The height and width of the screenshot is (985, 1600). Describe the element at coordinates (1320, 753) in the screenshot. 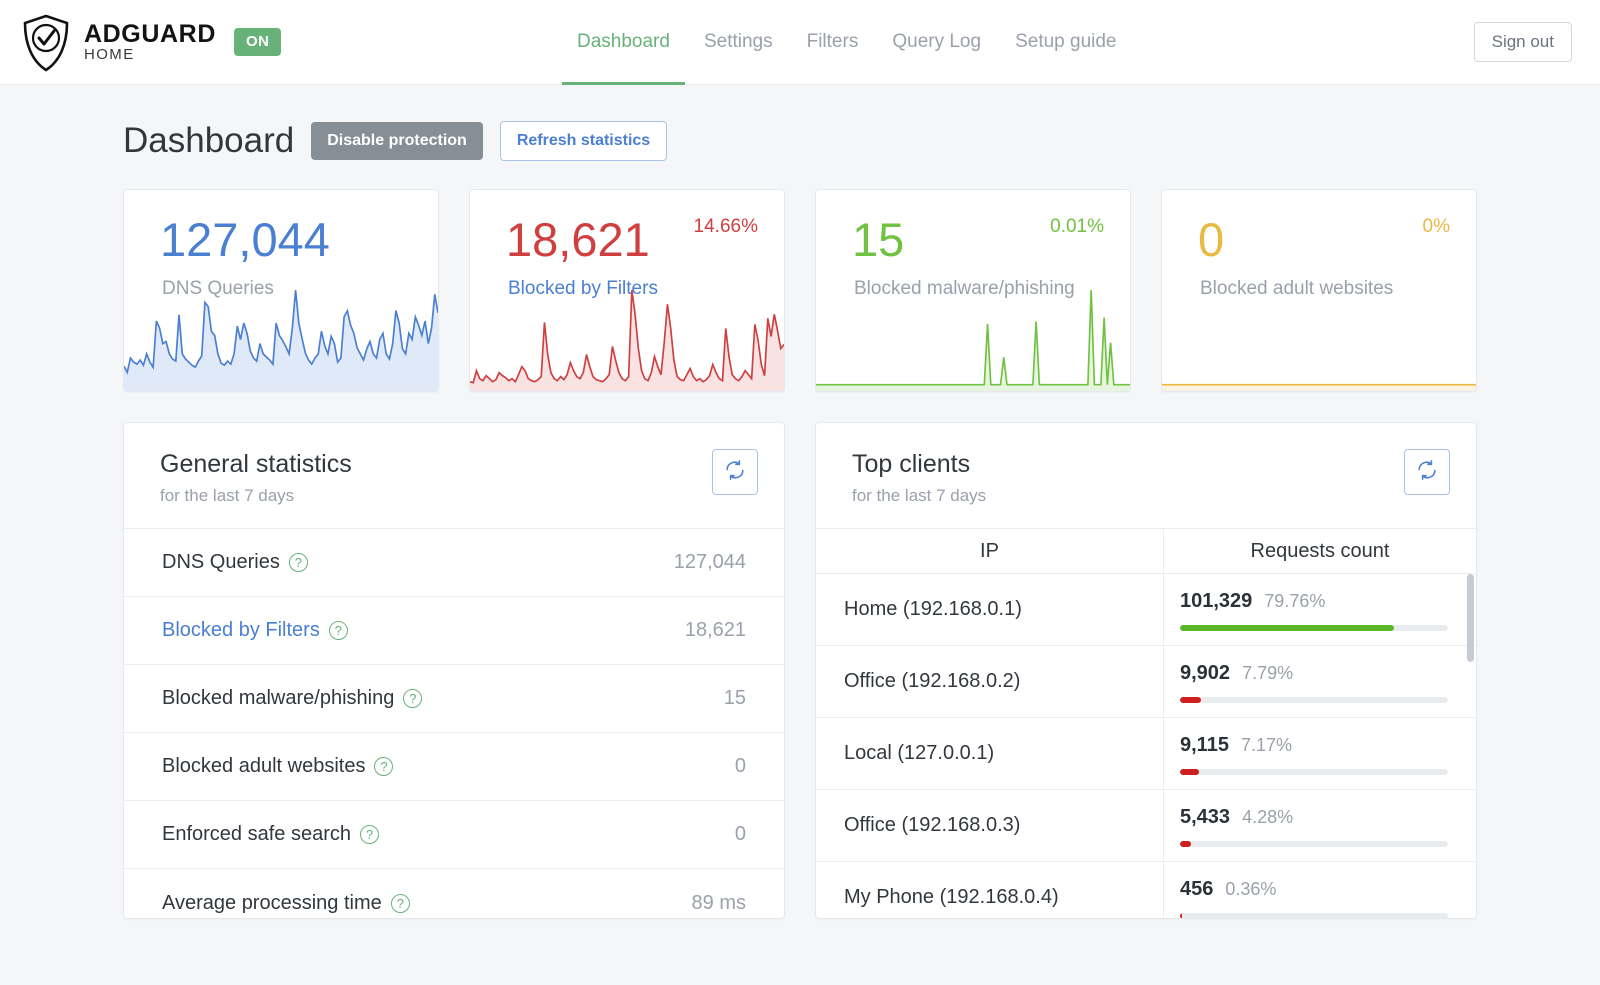

I see `client-requests-cell: 9,115 7.17%` at that location.